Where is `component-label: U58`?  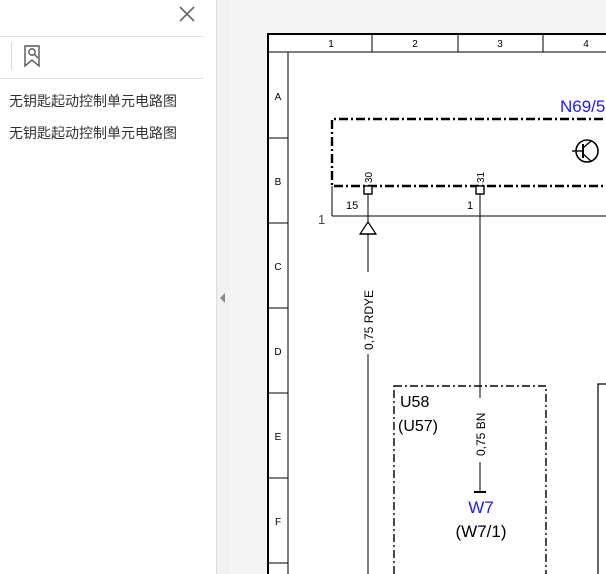
component-label: U58 is located at coordinates (414, 402).